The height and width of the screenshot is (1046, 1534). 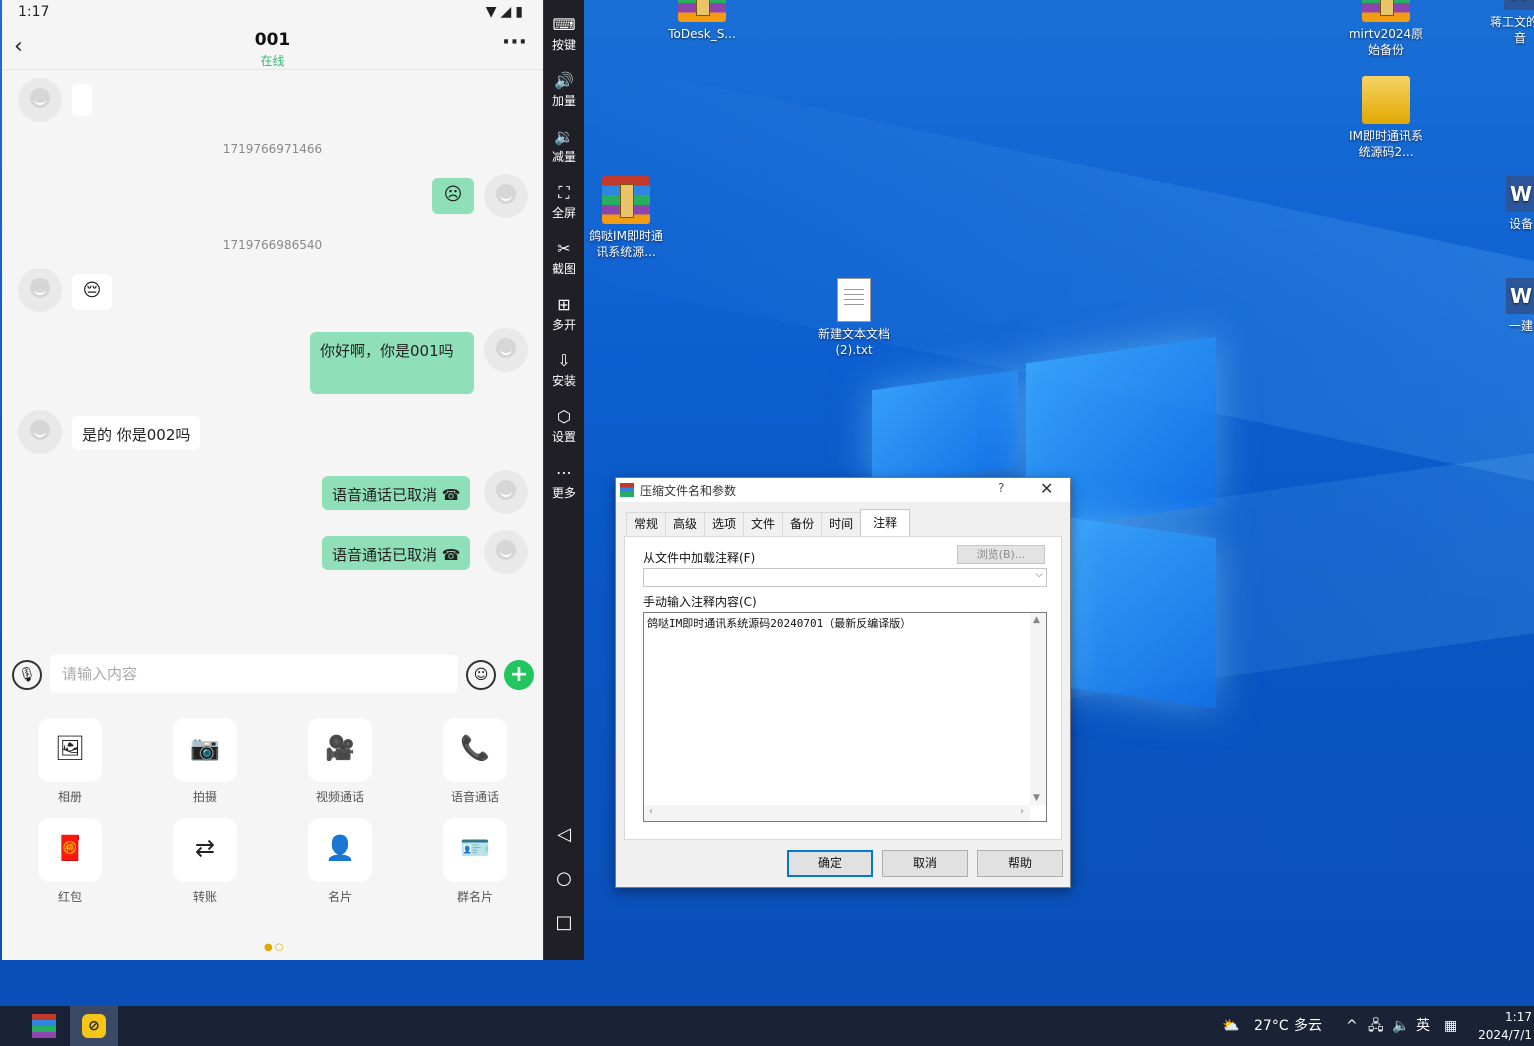 I want to click on toolbar-multi-instance: ⊞ 多开, so click(x=564, y=313).